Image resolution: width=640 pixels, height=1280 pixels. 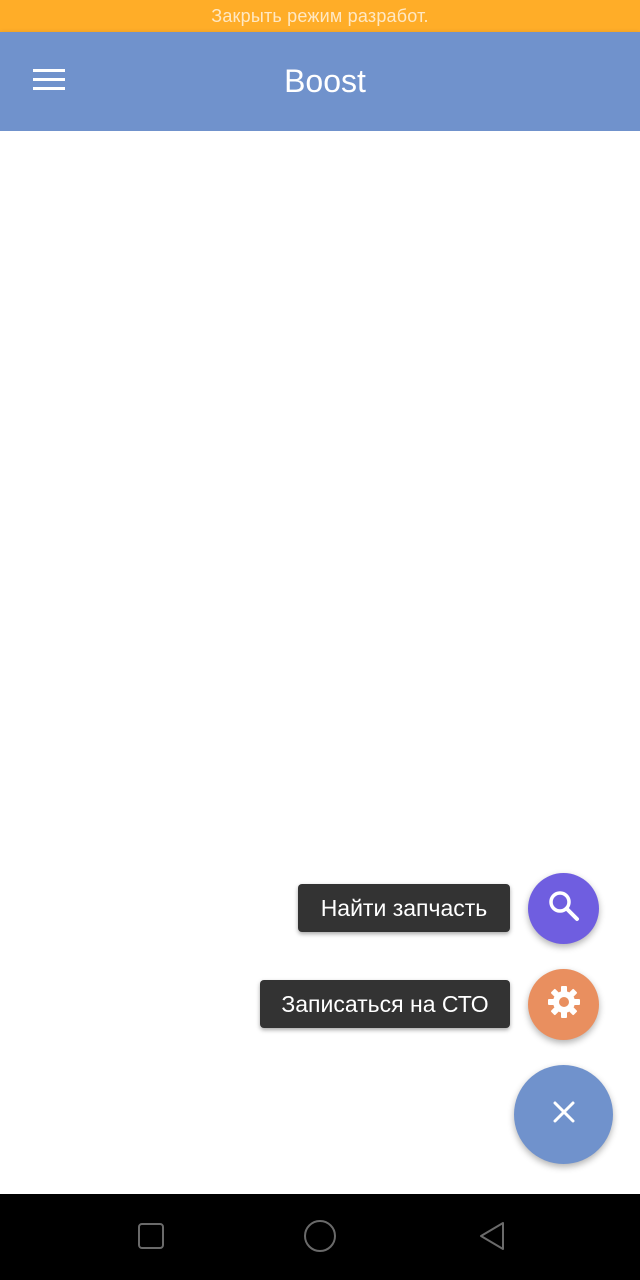 I want to click on home-icon, so click(x=320, y=1238).